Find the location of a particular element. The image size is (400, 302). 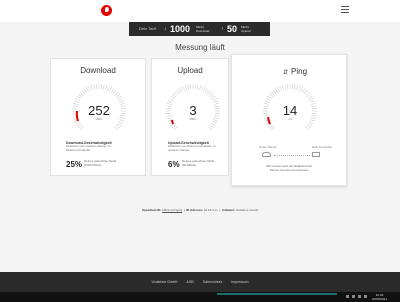

upload-gauge: 3 Mbit/s is located at coordinates (193, 111).